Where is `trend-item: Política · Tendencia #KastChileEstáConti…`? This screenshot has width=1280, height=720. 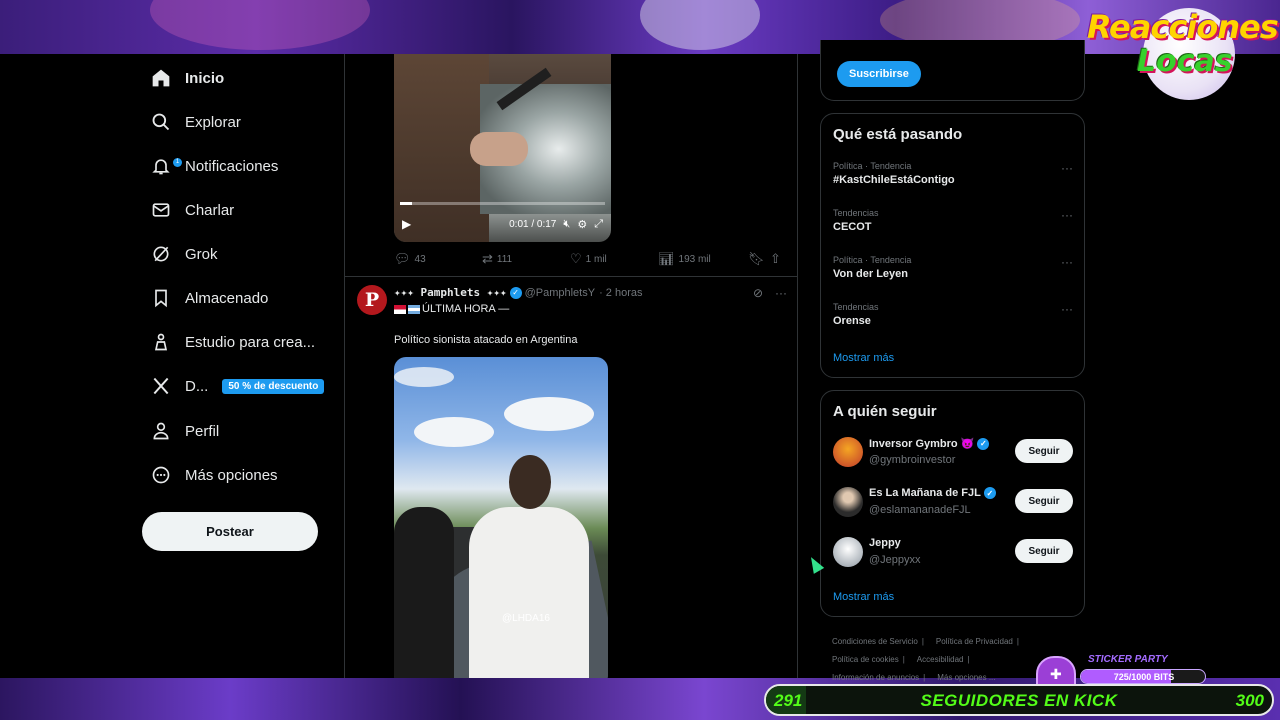 trend-item: Política · Tendencia #KastChileEstáConti… is located at coordinates (953, 173).